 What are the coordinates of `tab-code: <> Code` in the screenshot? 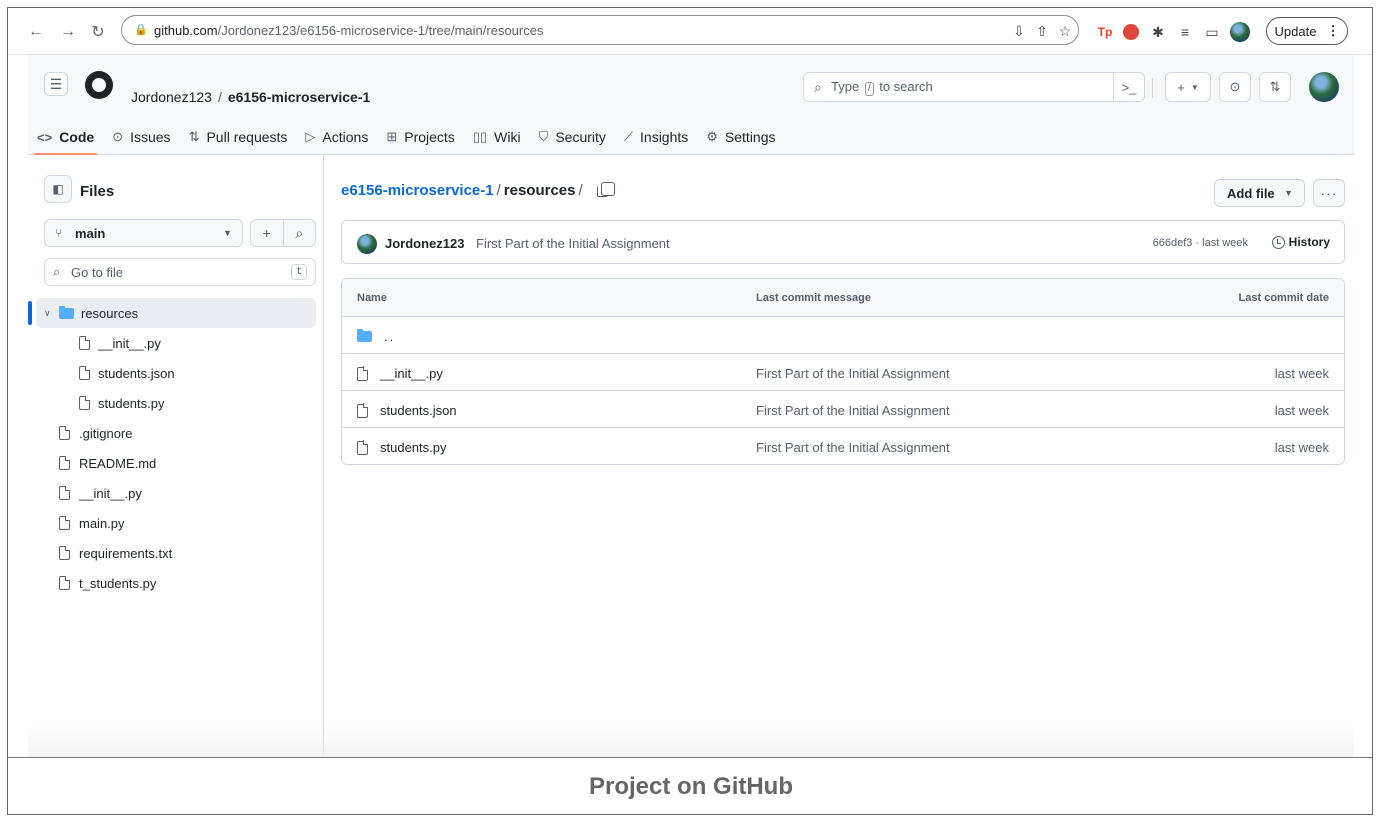 It's located at (65, 137).